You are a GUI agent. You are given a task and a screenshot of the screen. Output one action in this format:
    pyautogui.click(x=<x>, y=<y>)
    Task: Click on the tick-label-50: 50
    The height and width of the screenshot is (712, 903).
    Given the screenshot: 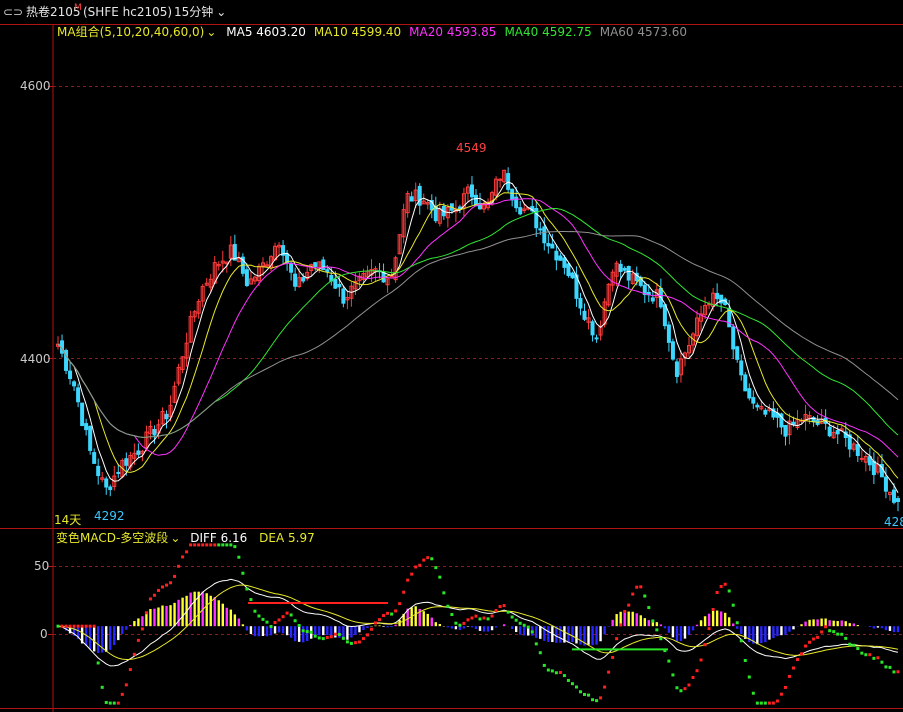 What is the action you would take?
    pyautogui.click(x=41, y=566)
    